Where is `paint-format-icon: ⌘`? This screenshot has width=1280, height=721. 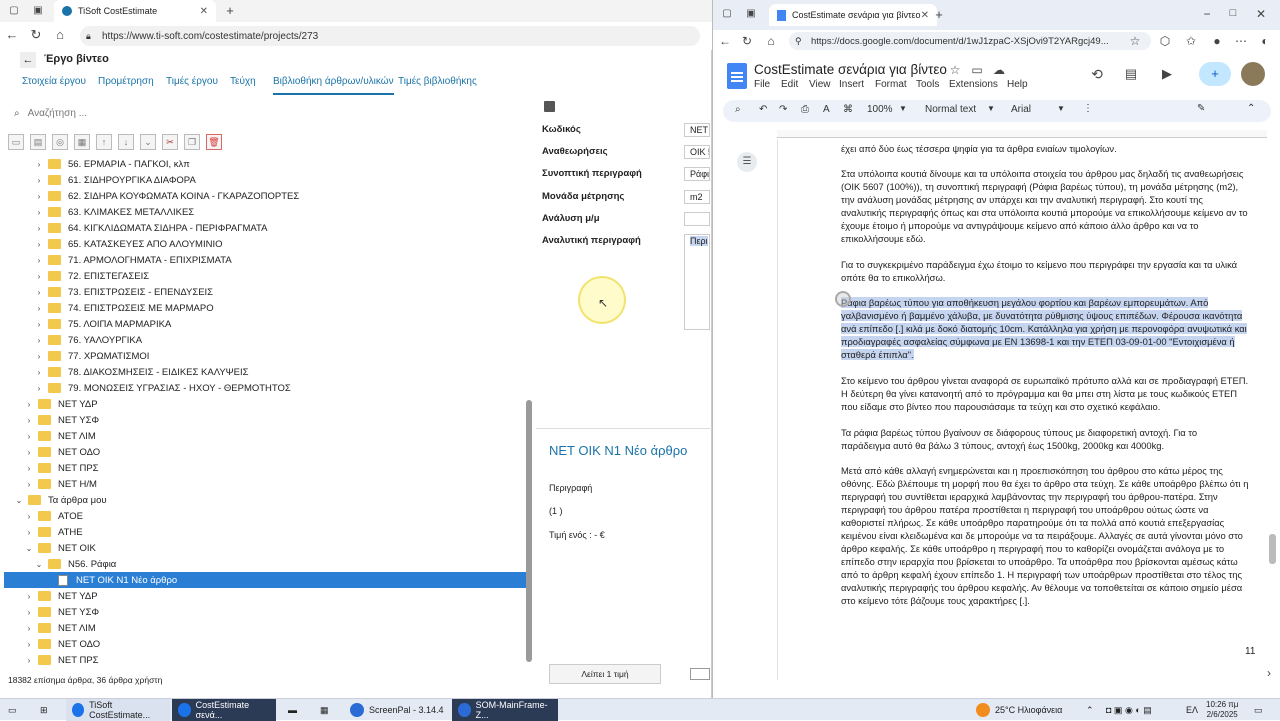 paint-format-icon: ⌘ is located at coordinates (848, 109).